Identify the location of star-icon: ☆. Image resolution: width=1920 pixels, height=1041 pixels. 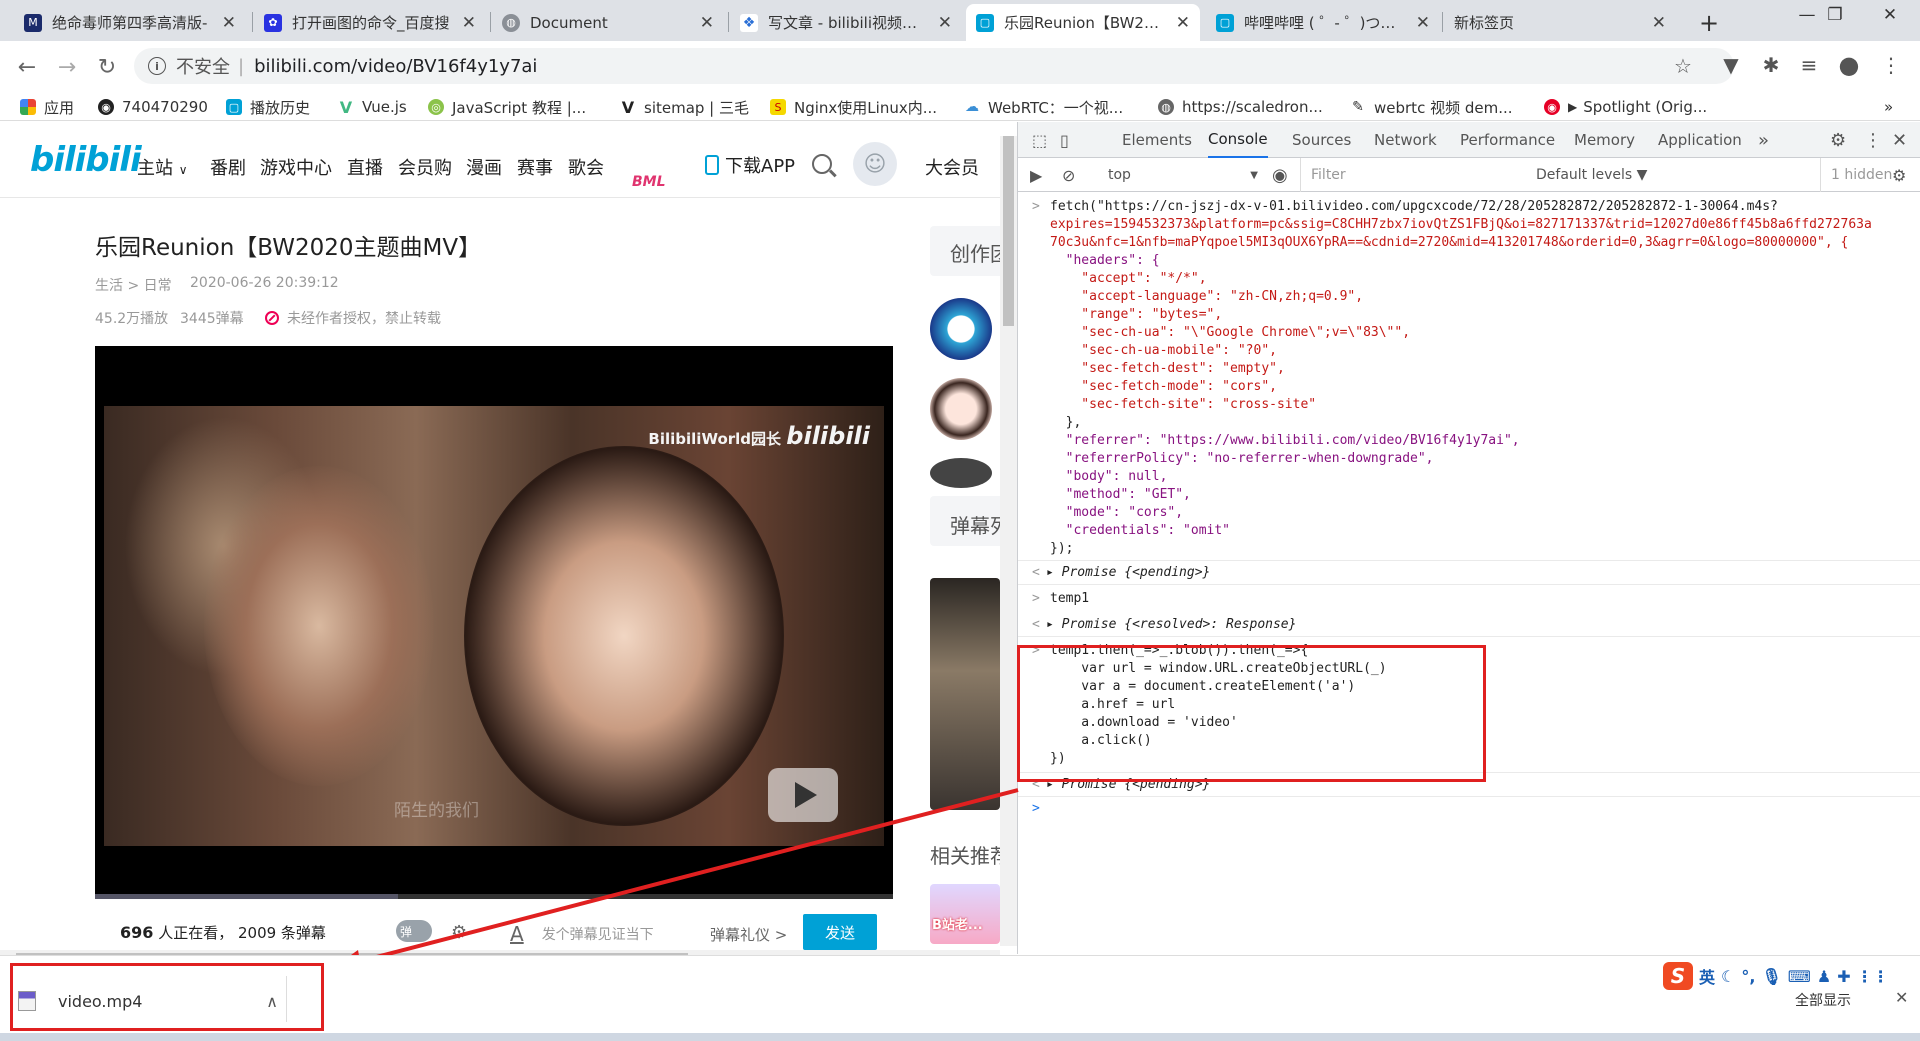
(1683, 66).